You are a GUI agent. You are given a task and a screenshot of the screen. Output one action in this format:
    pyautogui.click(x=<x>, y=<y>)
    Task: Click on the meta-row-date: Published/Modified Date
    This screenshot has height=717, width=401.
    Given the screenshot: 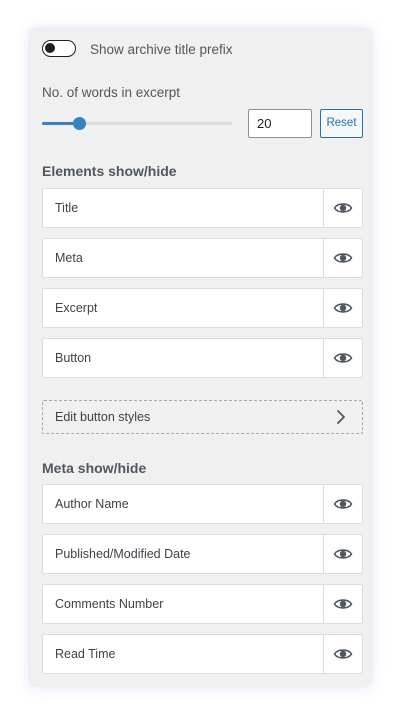 What is the action you would take?
    pyautogui.click(x=202, y=554)
    